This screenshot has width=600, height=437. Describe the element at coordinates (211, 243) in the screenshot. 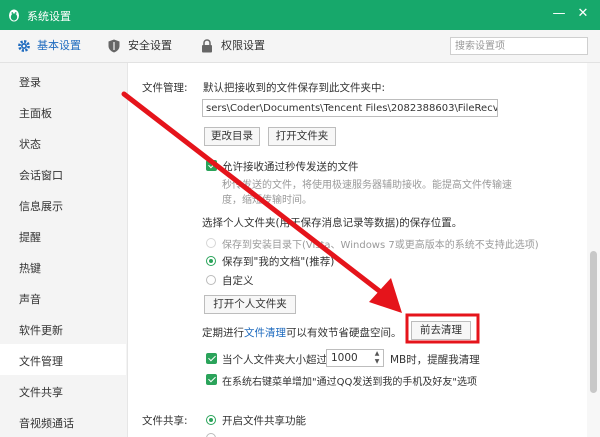

I see `save-to-install-dir-radio` at that location.